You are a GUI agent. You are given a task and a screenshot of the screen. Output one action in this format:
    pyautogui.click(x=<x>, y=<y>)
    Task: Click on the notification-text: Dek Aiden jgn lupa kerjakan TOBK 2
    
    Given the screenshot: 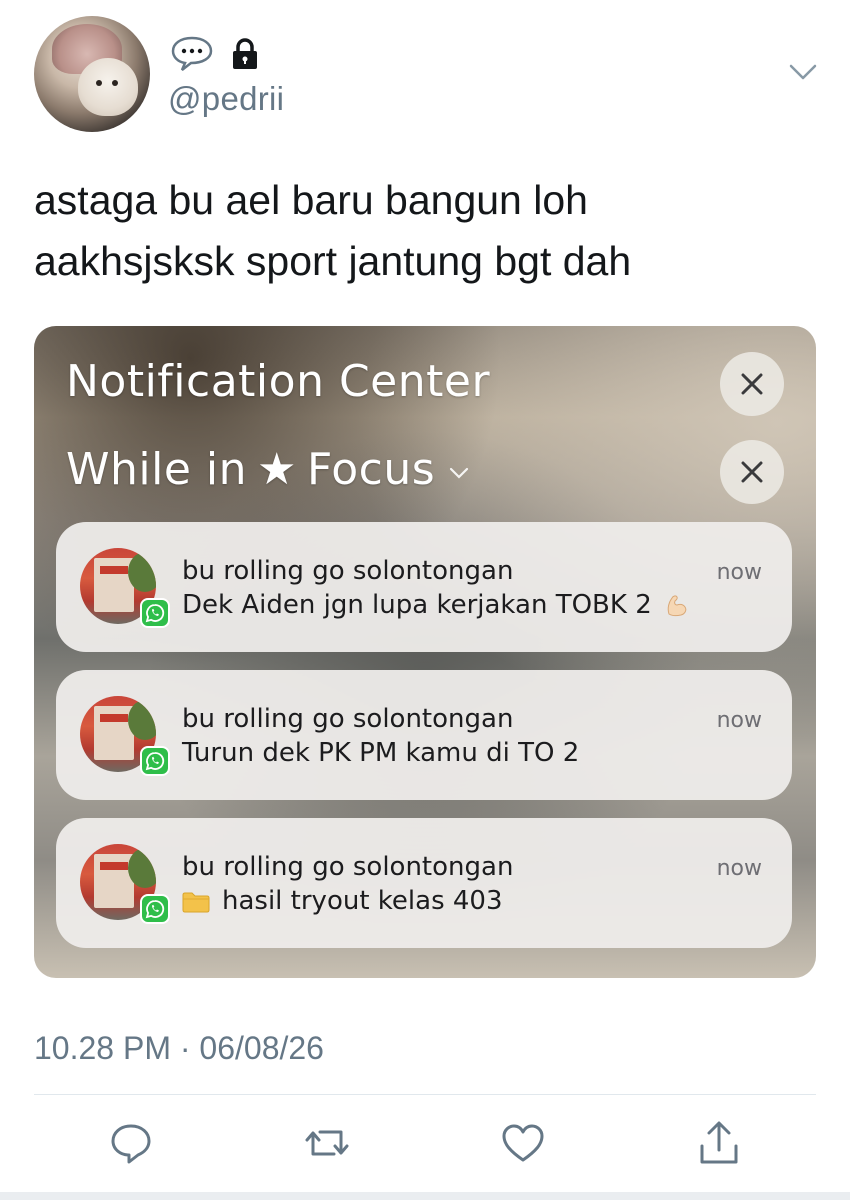 What is the action you would take?
    pyautogui.click(x=417, y=605)
    